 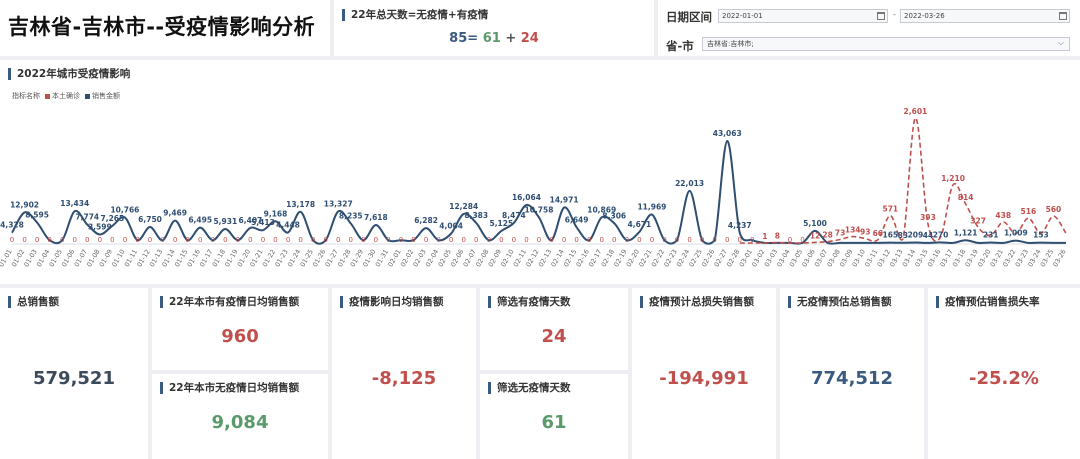 I want to click on data-label-sales: 10,766, so click(x=124, y=209).